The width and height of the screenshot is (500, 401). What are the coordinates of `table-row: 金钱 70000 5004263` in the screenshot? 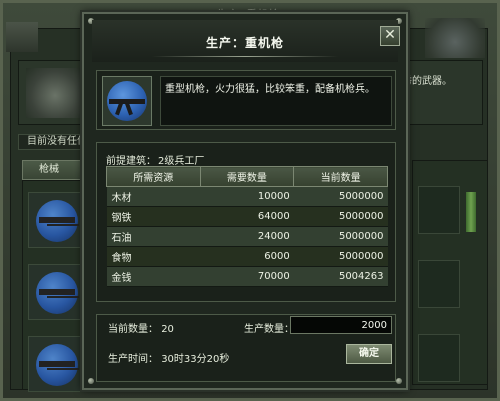 It's located at (247, 276).